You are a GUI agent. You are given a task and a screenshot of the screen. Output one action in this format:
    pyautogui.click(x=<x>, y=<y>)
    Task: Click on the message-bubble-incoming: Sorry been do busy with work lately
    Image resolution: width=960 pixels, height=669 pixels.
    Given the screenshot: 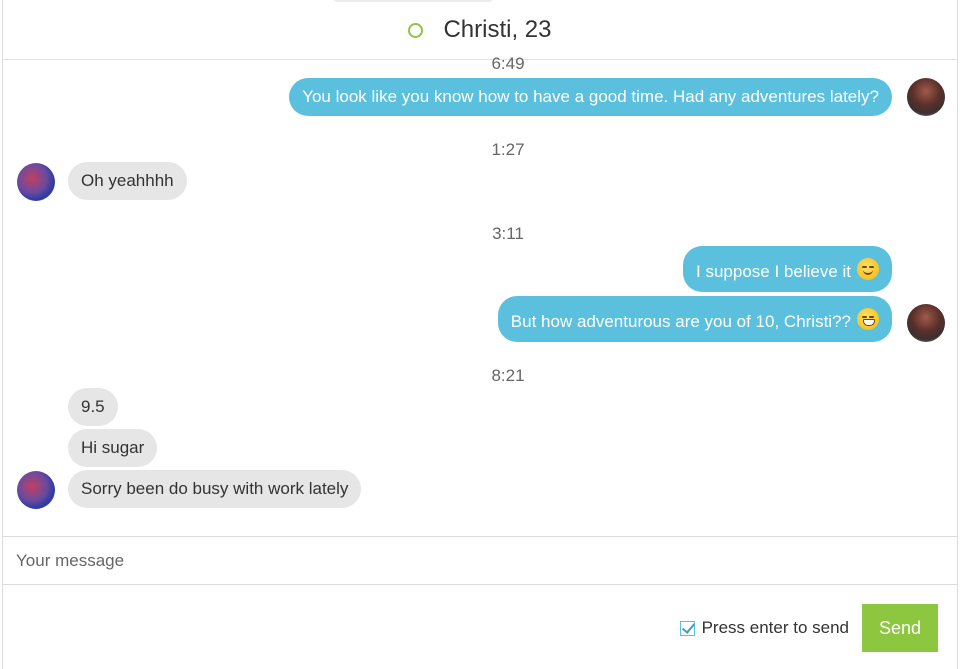 What is the action you would take?
    pyautogui.click(x=215, y=489)
    